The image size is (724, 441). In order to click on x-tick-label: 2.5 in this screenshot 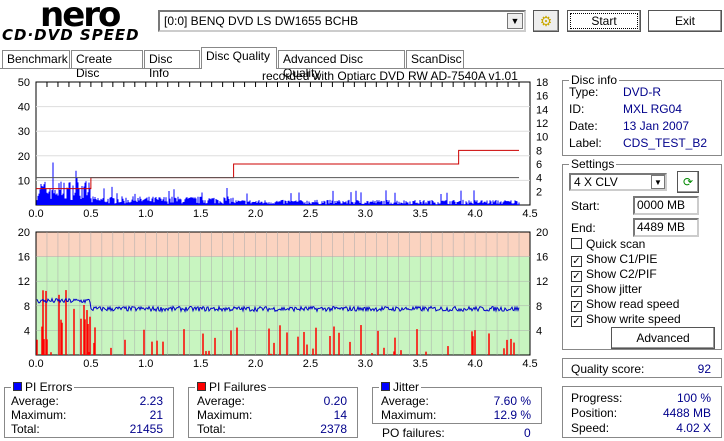, I will do `click(310, 364)`.